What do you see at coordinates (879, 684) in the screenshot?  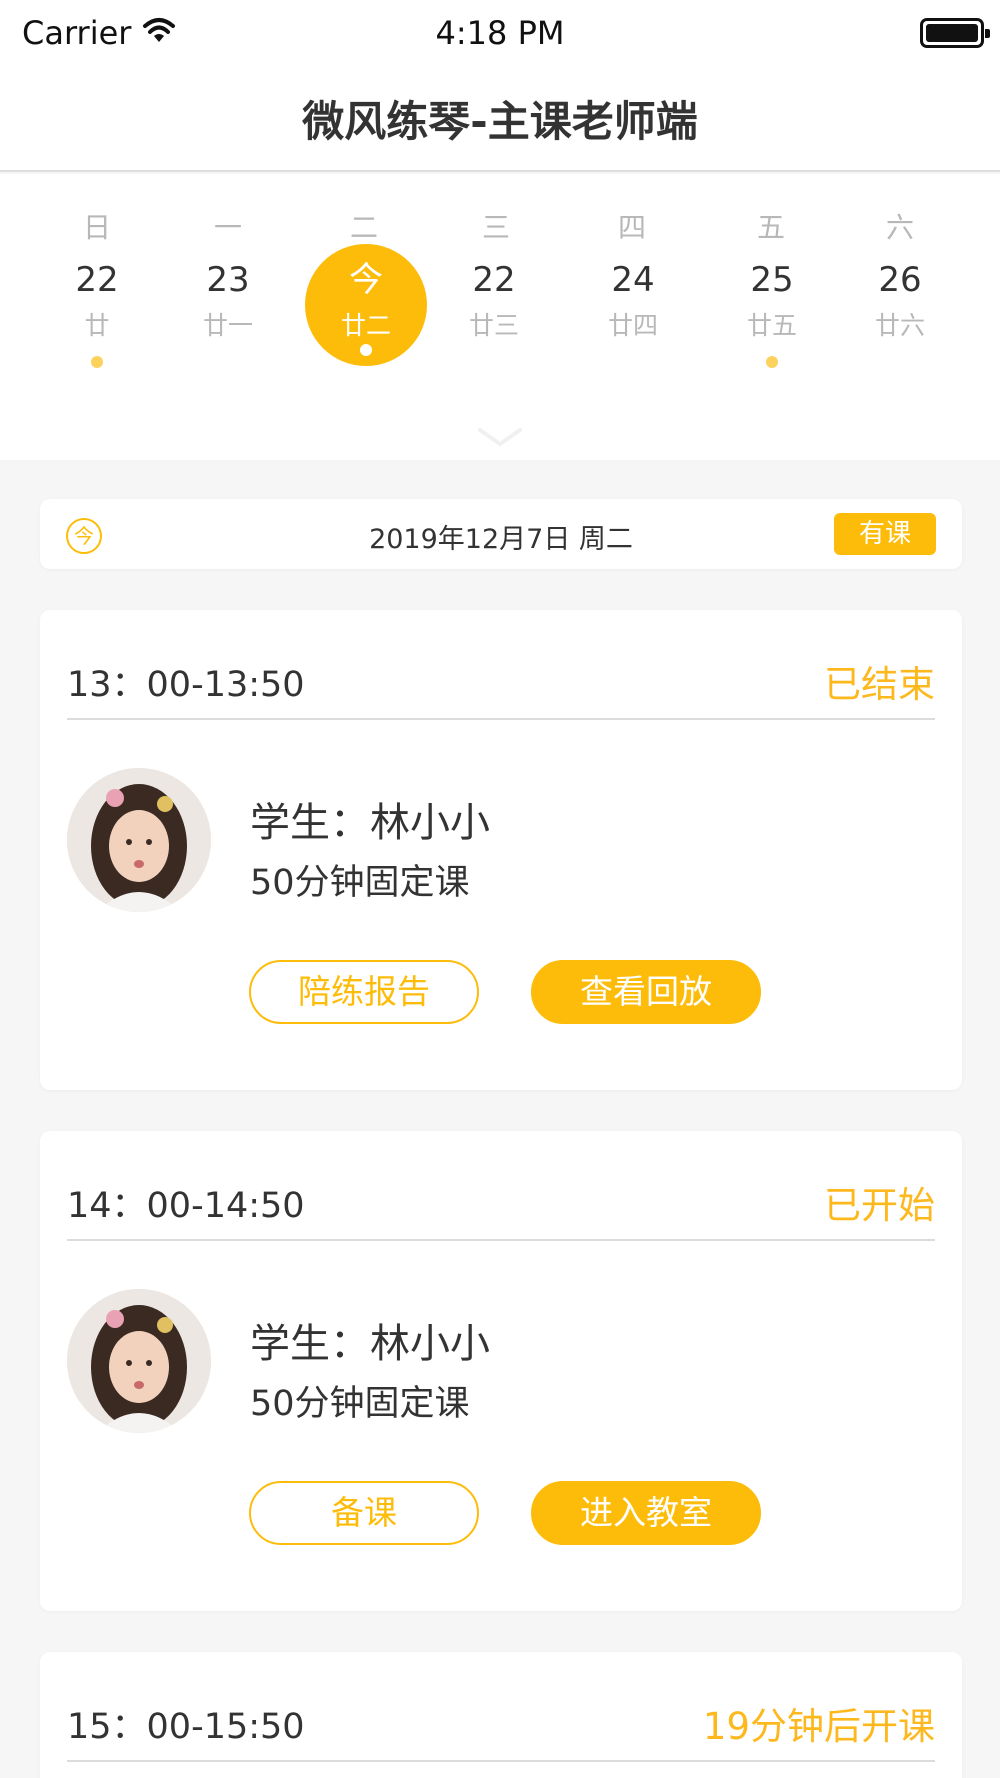 I see `lesson-status: 已结束` at bounding box center [879, 684].